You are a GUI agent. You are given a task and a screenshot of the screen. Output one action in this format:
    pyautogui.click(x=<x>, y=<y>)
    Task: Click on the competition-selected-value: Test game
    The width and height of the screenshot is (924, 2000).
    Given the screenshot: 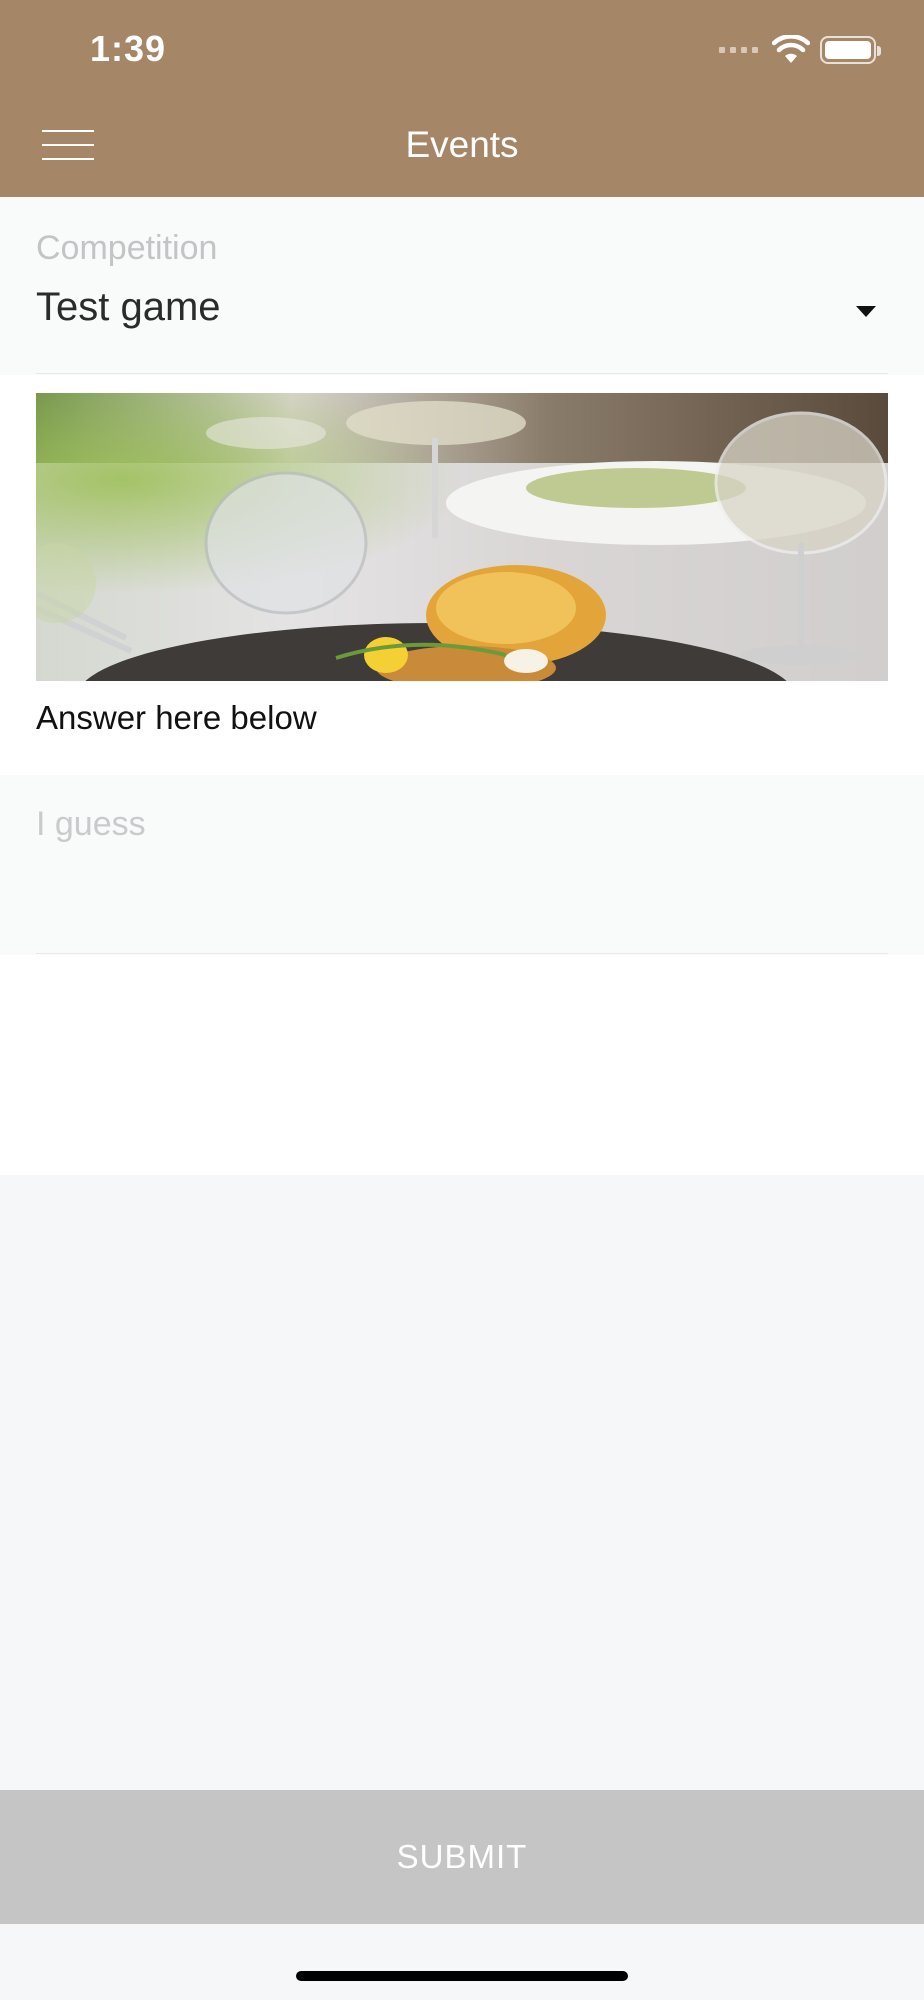 What is the action you would take?
    pyautogui.click(x=128, y=307)
    